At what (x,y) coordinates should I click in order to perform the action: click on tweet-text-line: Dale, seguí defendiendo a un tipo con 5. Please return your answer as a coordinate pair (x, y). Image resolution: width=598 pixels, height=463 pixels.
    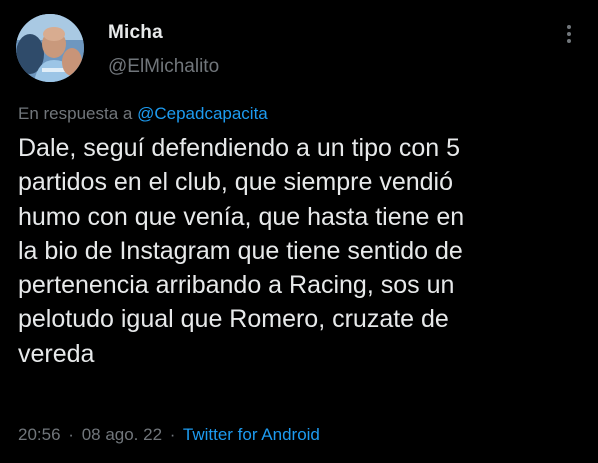
    Looking at the image, I should click on (239, 148).